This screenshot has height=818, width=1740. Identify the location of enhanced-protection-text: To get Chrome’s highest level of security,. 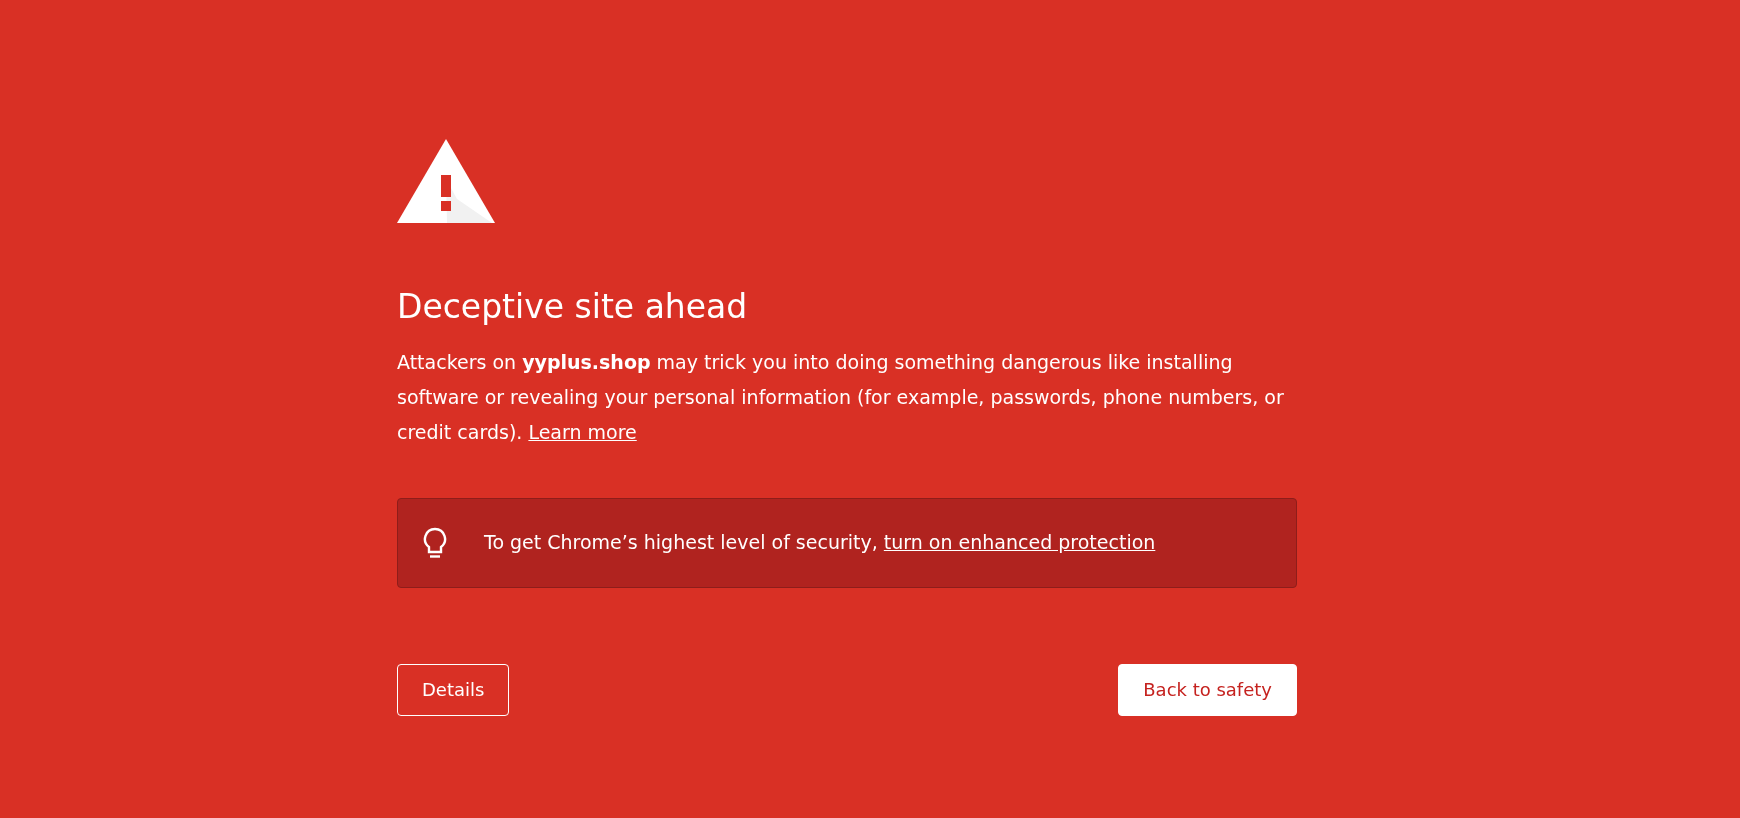
(681, 542).